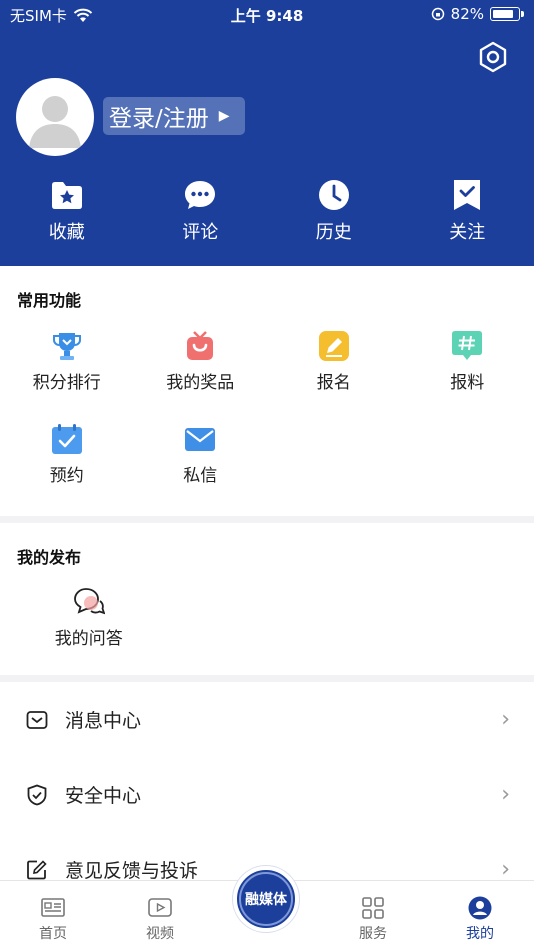  I want to click on quick-action-follow: 关注, so click(467, 211).